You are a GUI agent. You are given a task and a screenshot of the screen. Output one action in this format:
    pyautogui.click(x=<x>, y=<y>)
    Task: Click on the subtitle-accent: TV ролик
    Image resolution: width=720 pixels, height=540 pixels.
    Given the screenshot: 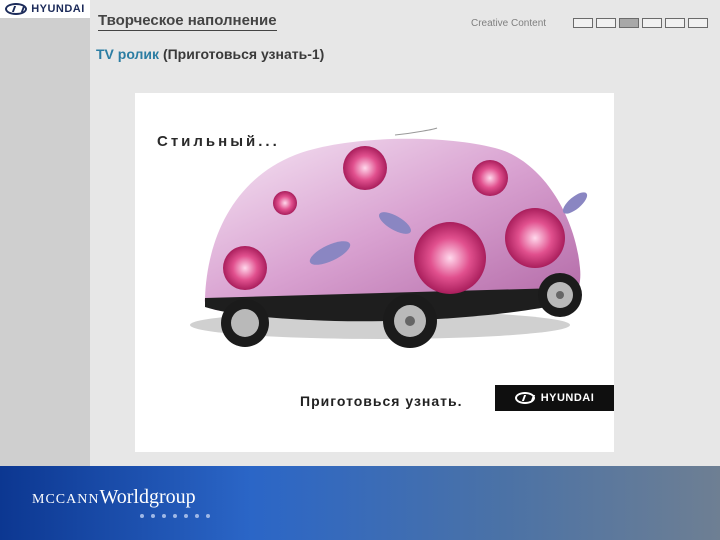 What is the action you would take?
    pyautogui.click(x=128, y=54)
    